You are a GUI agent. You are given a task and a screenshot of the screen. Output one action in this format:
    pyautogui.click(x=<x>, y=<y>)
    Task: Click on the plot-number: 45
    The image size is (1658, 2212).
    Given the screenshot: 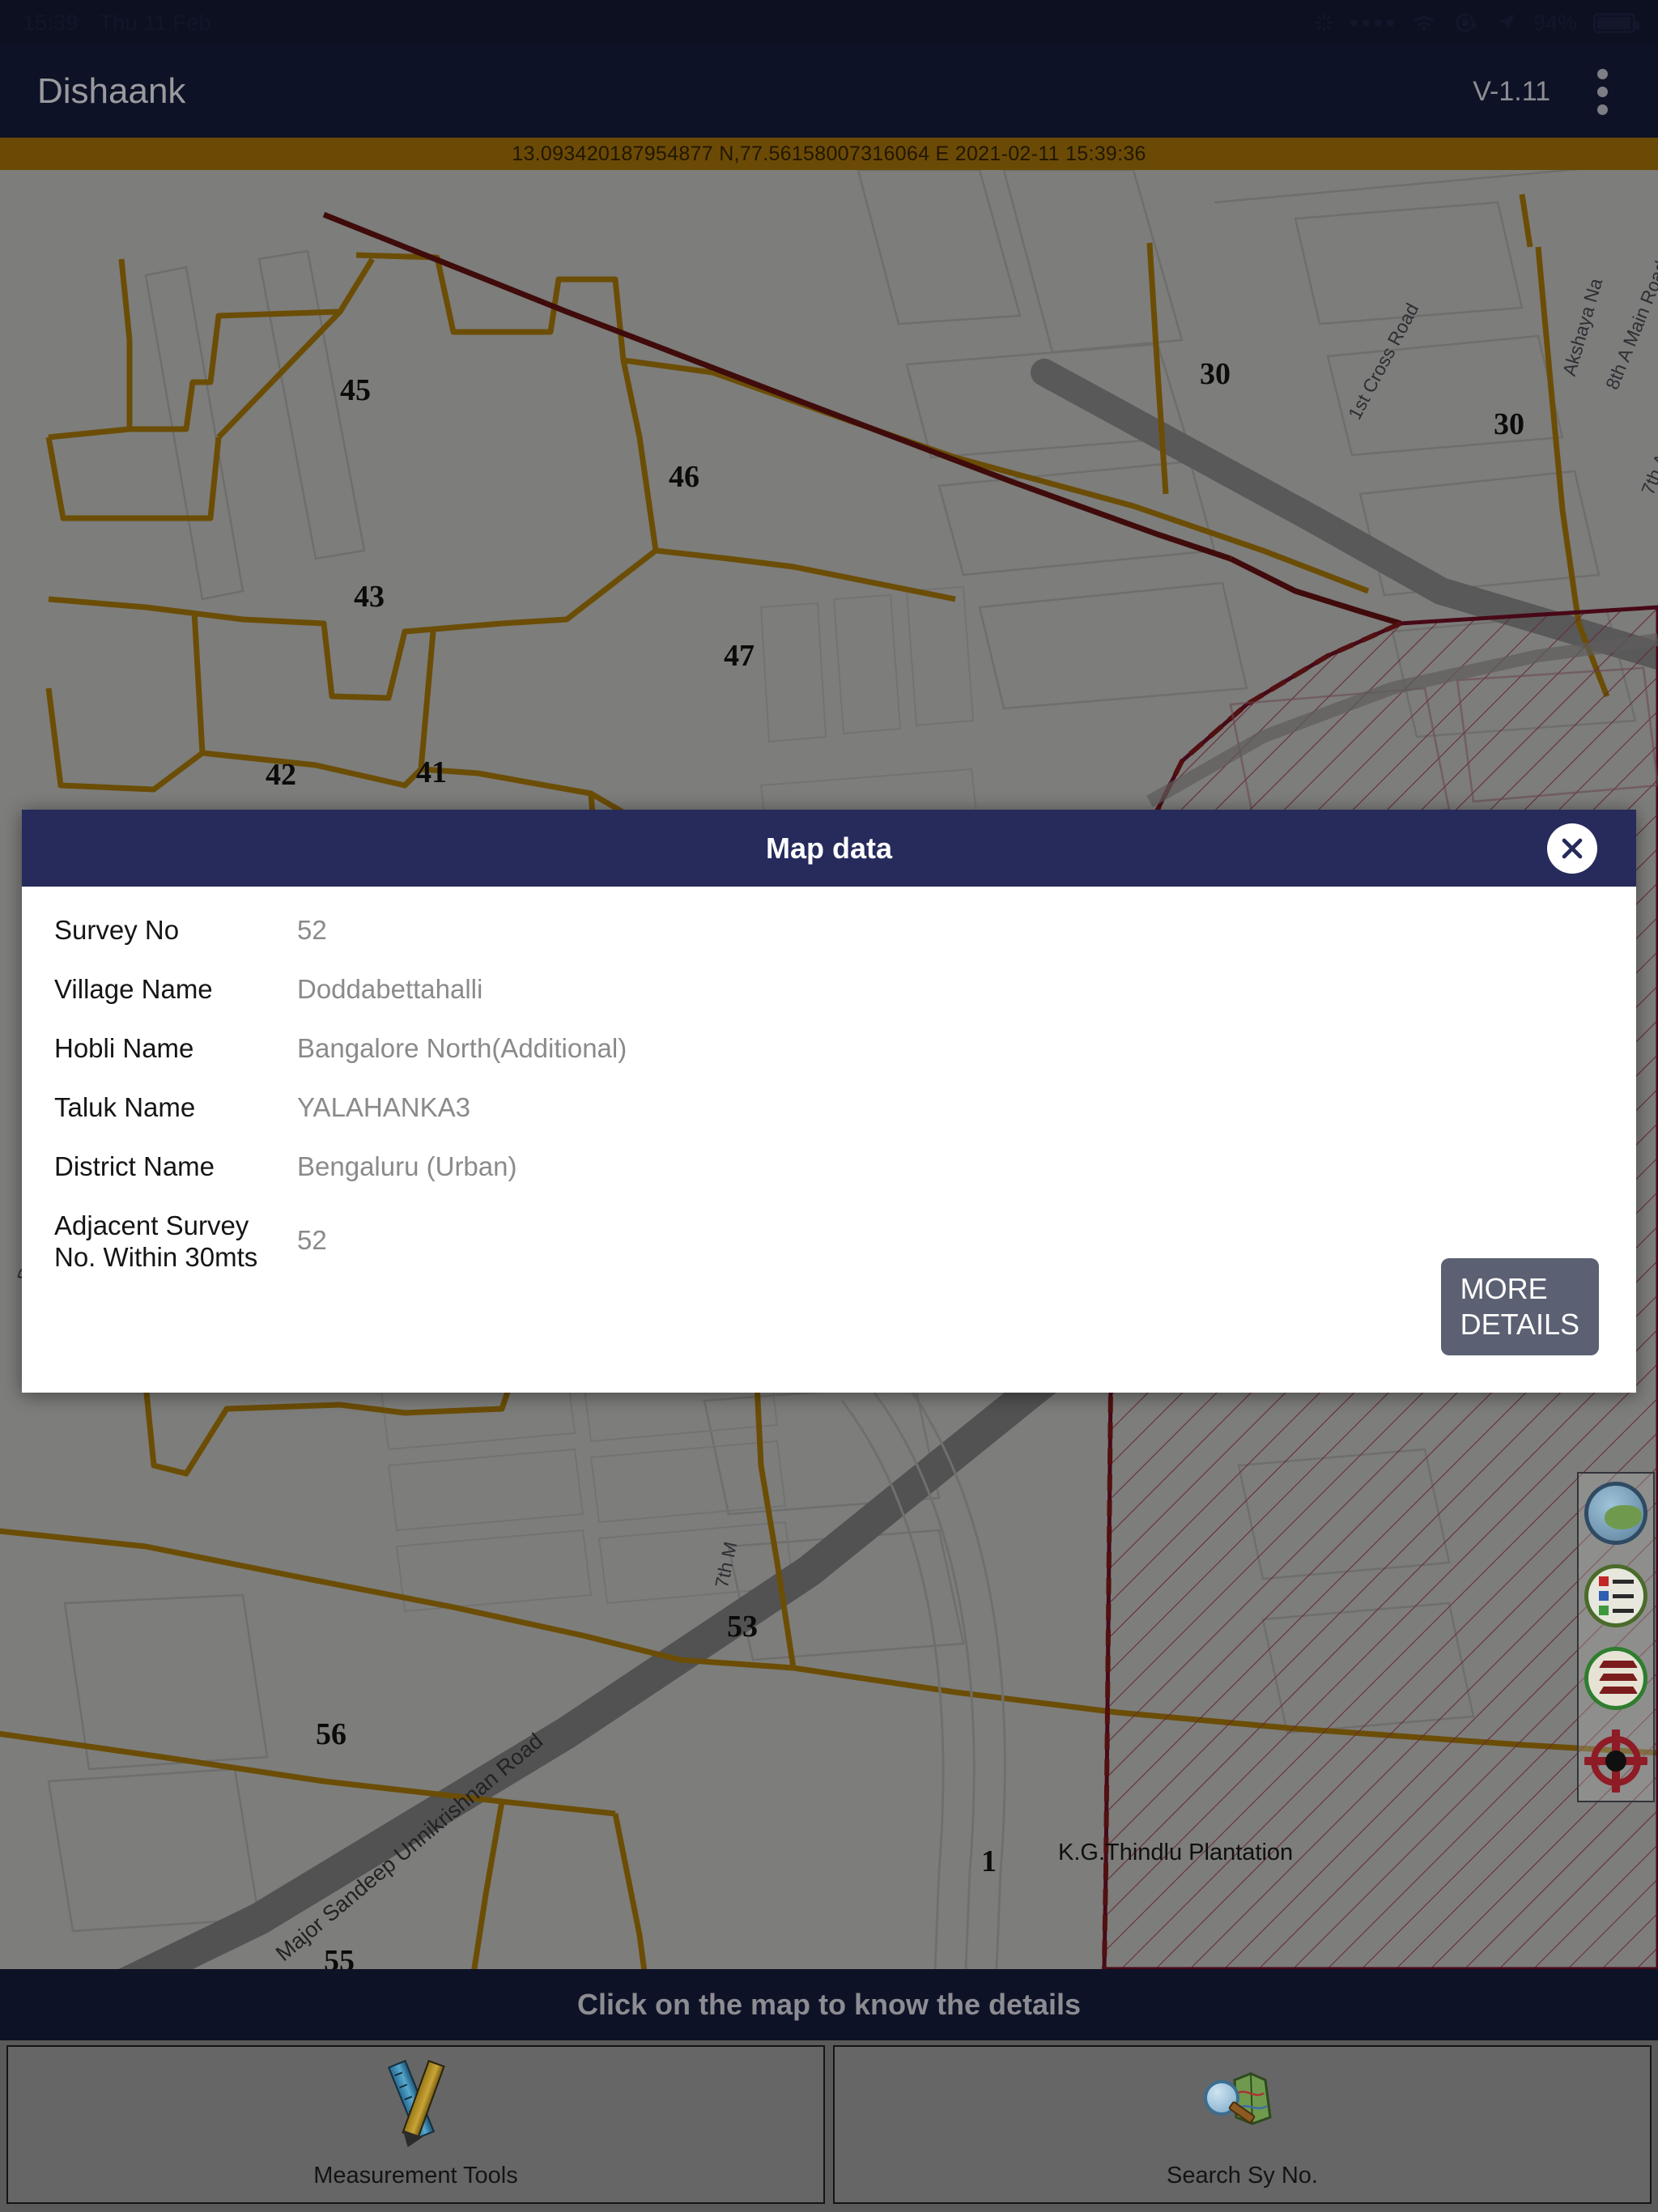 What is the action you would take?
    pyautogui.click(x=355, y=390)
    